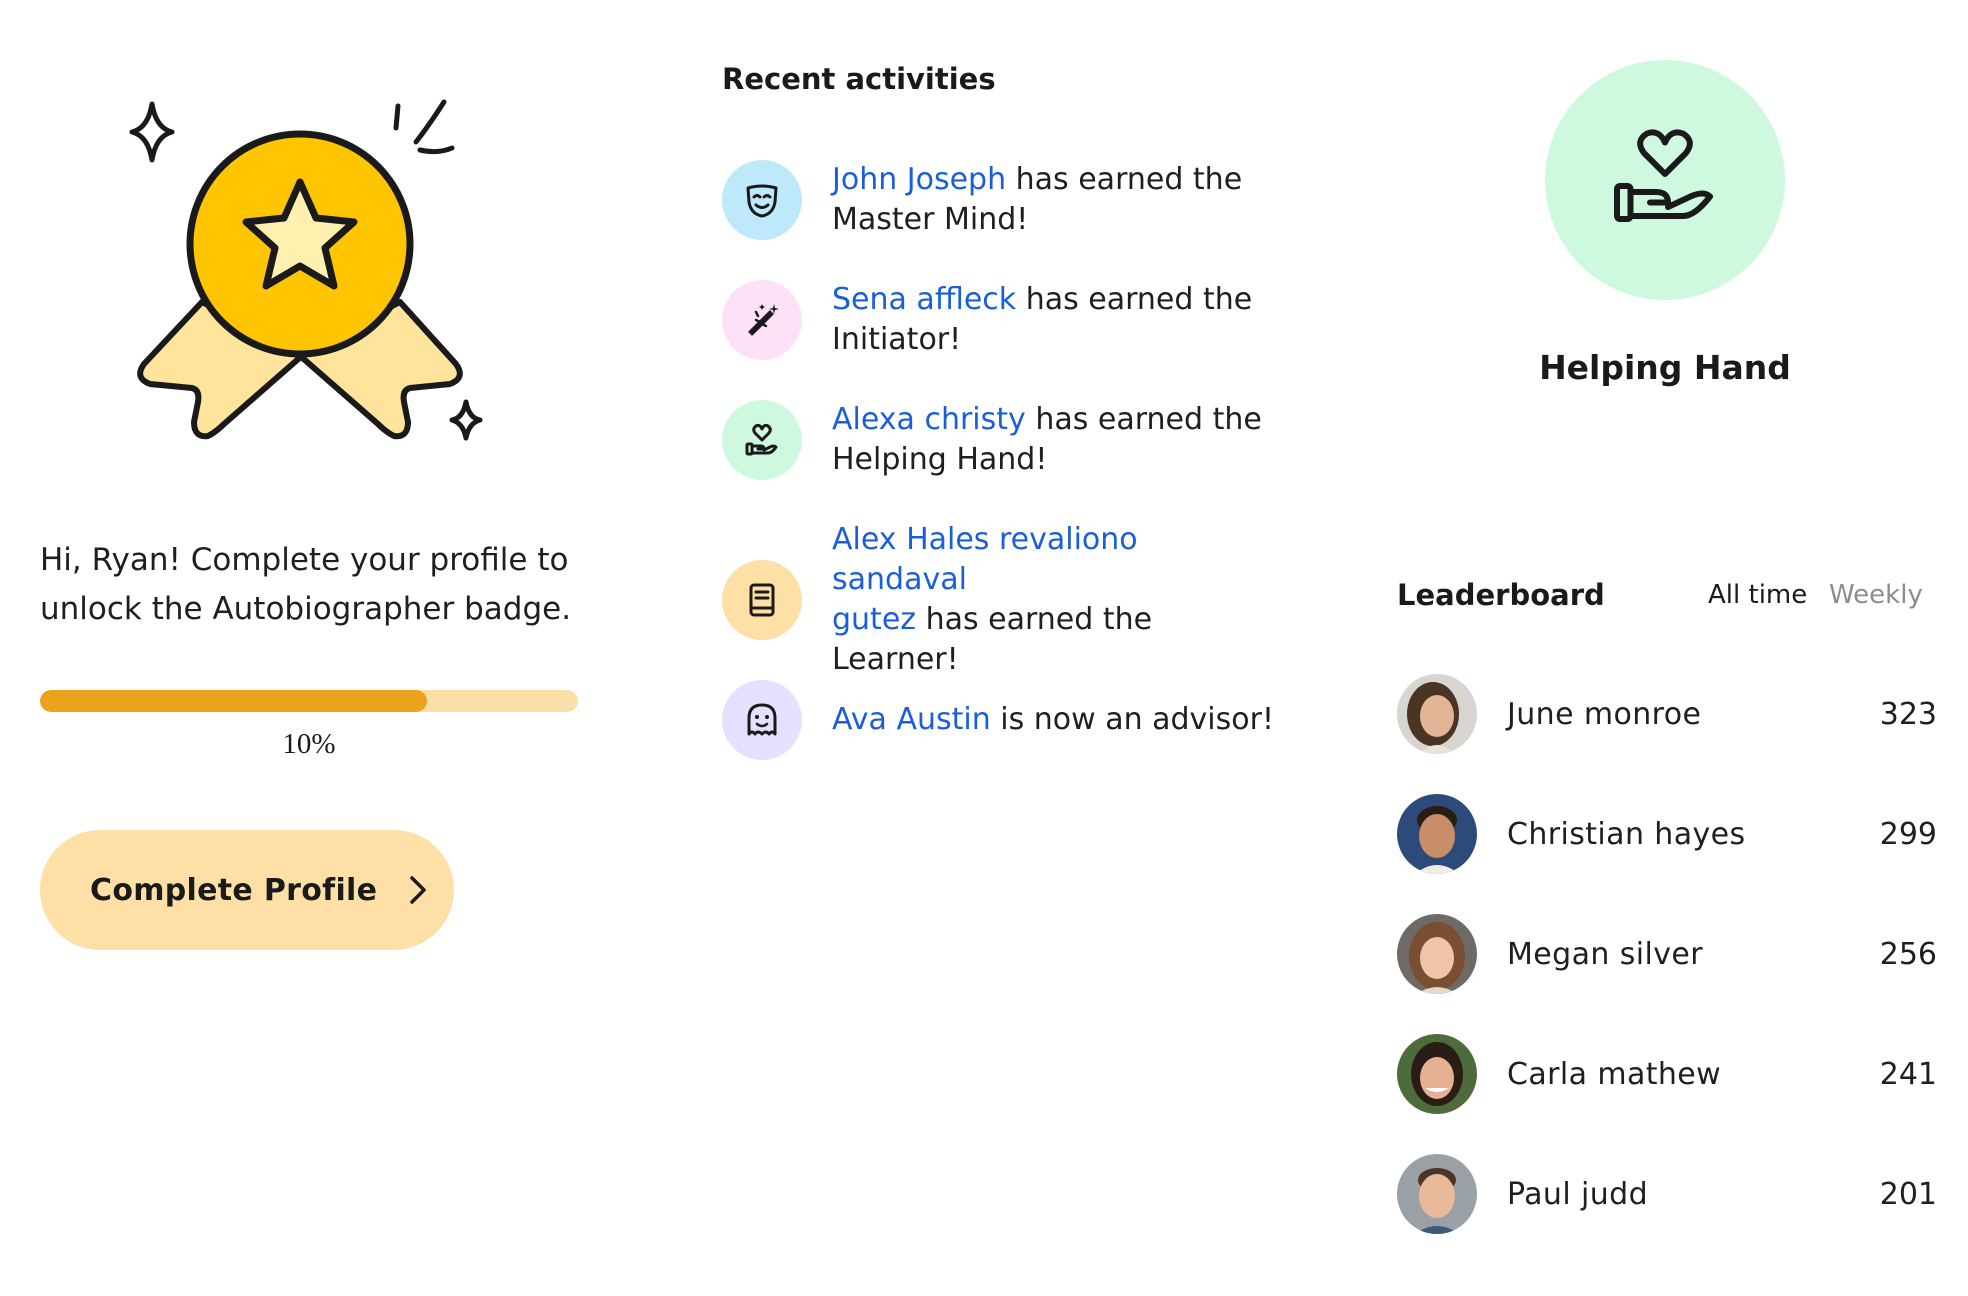 This screenshot has height=1296, width=1968. What do you see at coordinates (1626, 834) in the screenshot?
I see `leaderboard-name: Christian hayes` at bounding box center [1626, 834].